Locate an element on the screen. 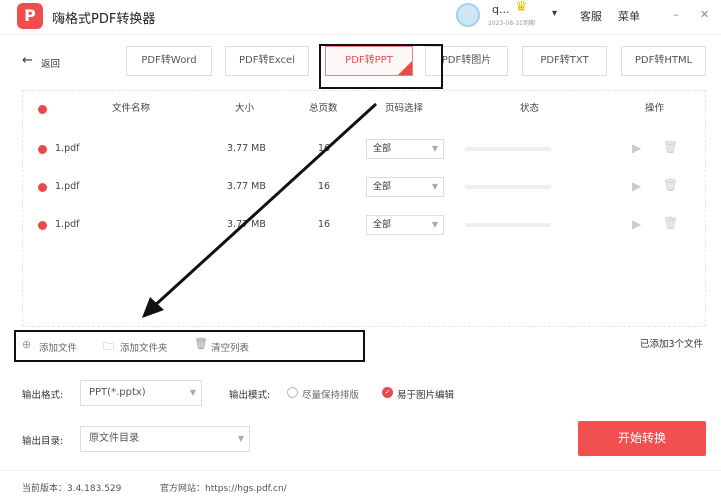 This screenshot has width=721, height=497. folder-icon: 🗀 is located at coordinates (108, 346).